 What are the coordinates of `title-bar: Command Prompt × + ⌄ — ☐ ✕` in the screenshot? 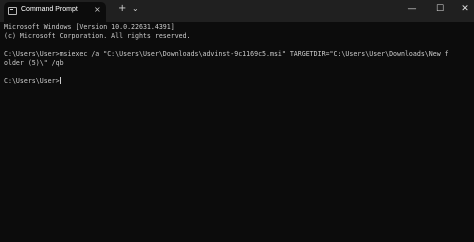 It's located at (237, 11).